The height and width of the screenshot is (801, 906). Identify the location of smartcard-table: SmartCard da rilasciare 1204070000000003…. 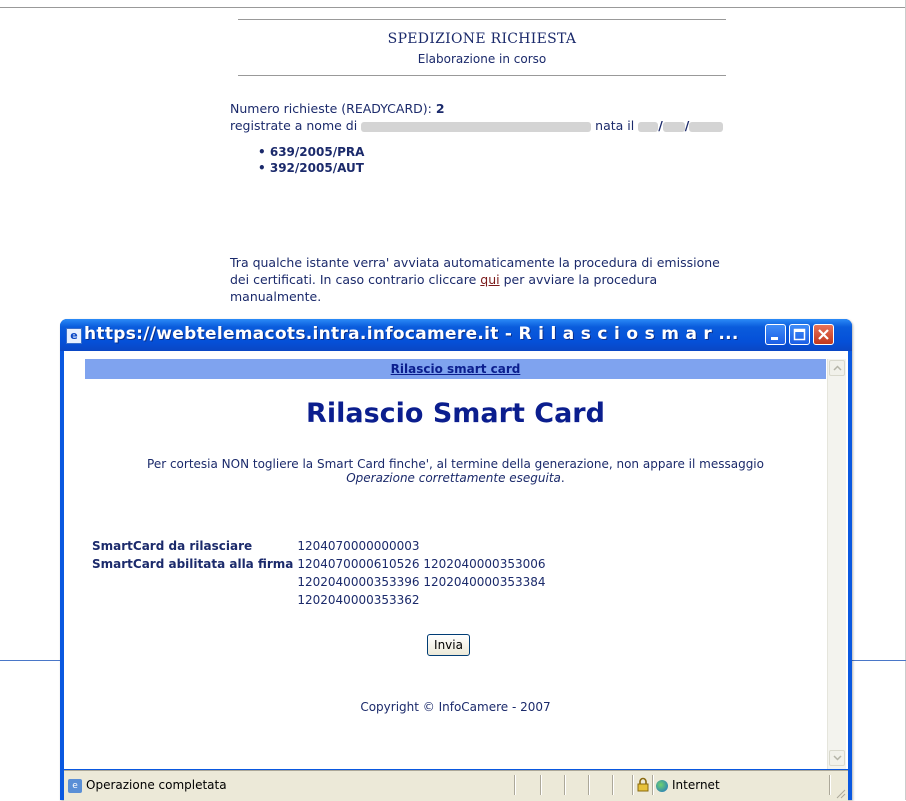
(319, 573).